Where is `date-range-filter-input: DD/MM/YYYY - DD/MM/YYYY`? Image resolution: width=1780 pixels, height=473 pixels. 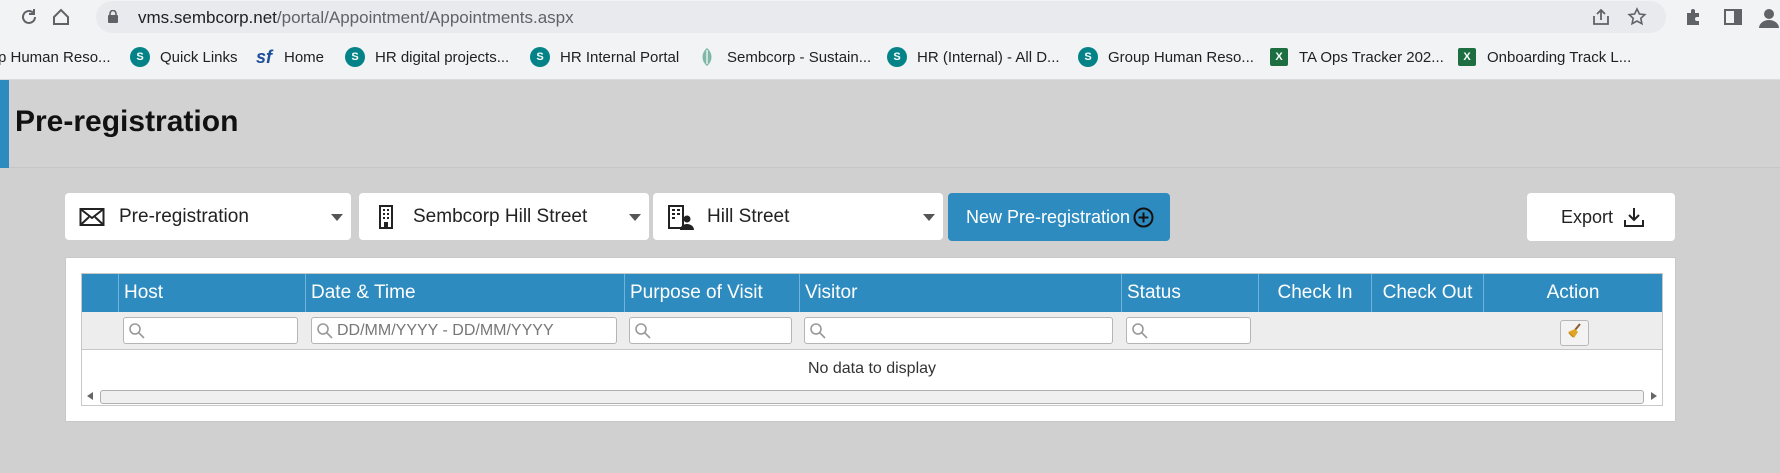
date-range-filter-input: DD/MM/YYYY - DD/MM/YYYY is located at coordinates (464, 330).